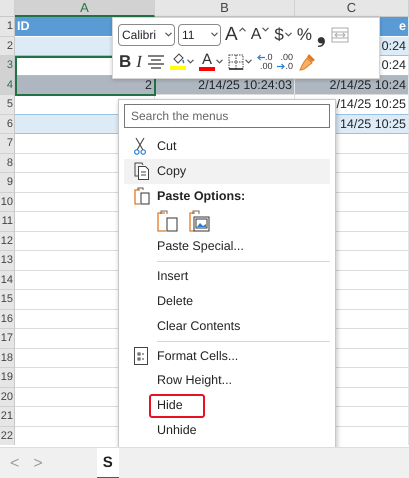 This screenshot has width=409, height=478. I want to click on row-header: 11, so click(7, 222).